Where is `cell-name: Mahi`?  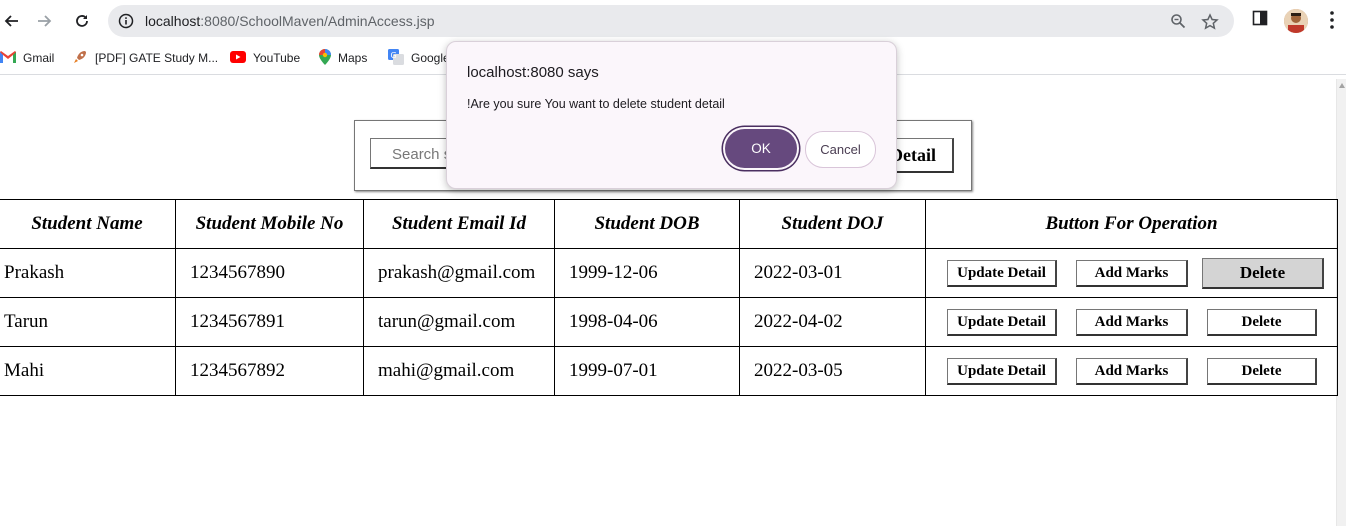
cell-name: Mahi is located at coordinates (88, 371).